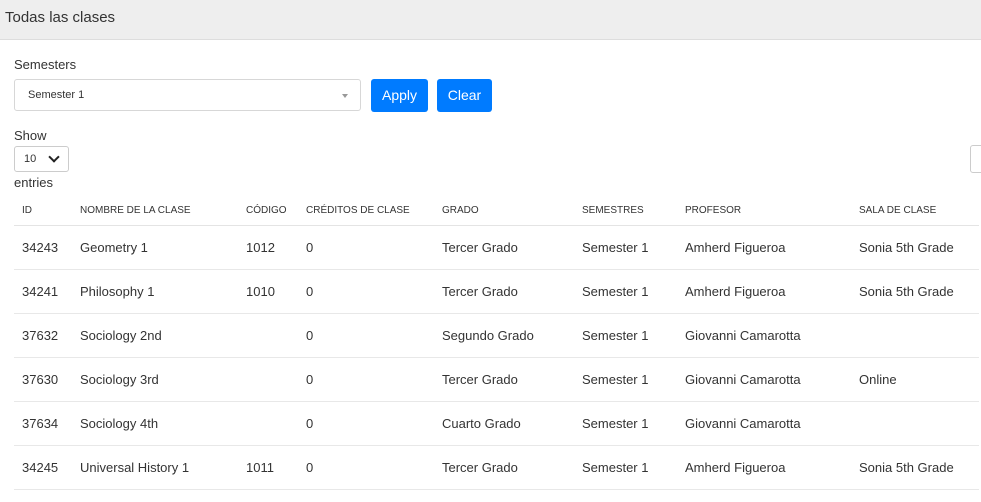 The image size is (981, 502). Describe the element at coordinates (41, 159) in the screenshot. I see `entries-per-page-select: 10` at that location.